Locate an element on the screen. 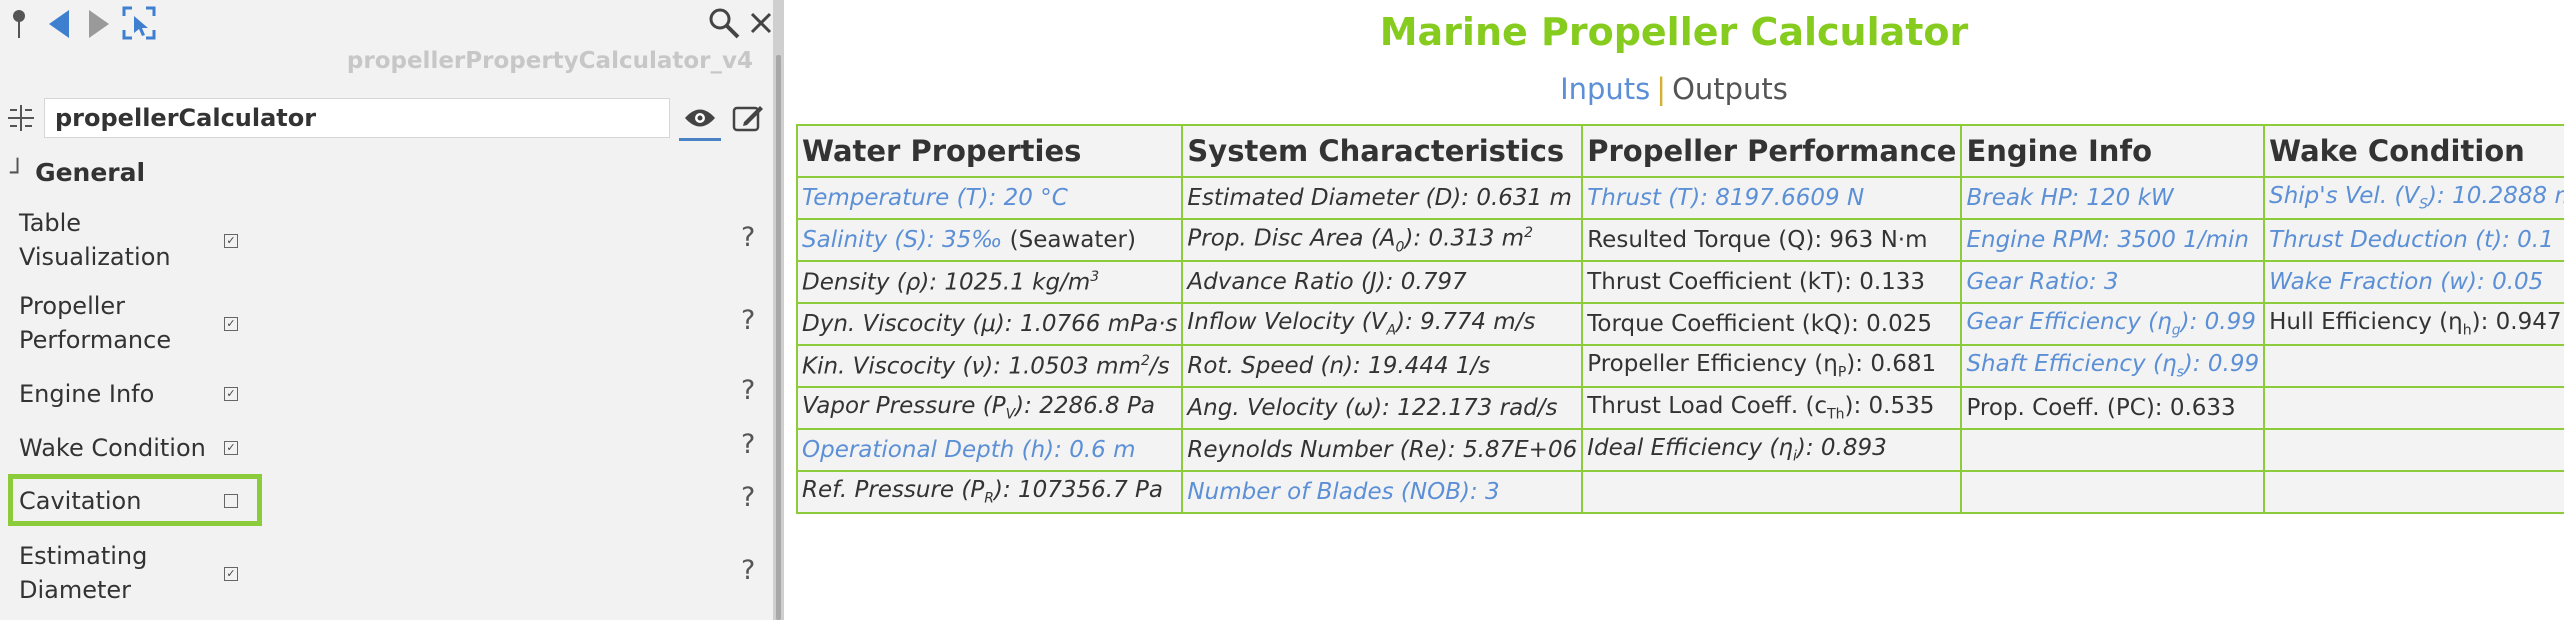 The width and height of the screenshot is (2564, 620). input-cell: Ship's Vel. (VS): 10.2888 m/s is located at coordinates (2413, 198).